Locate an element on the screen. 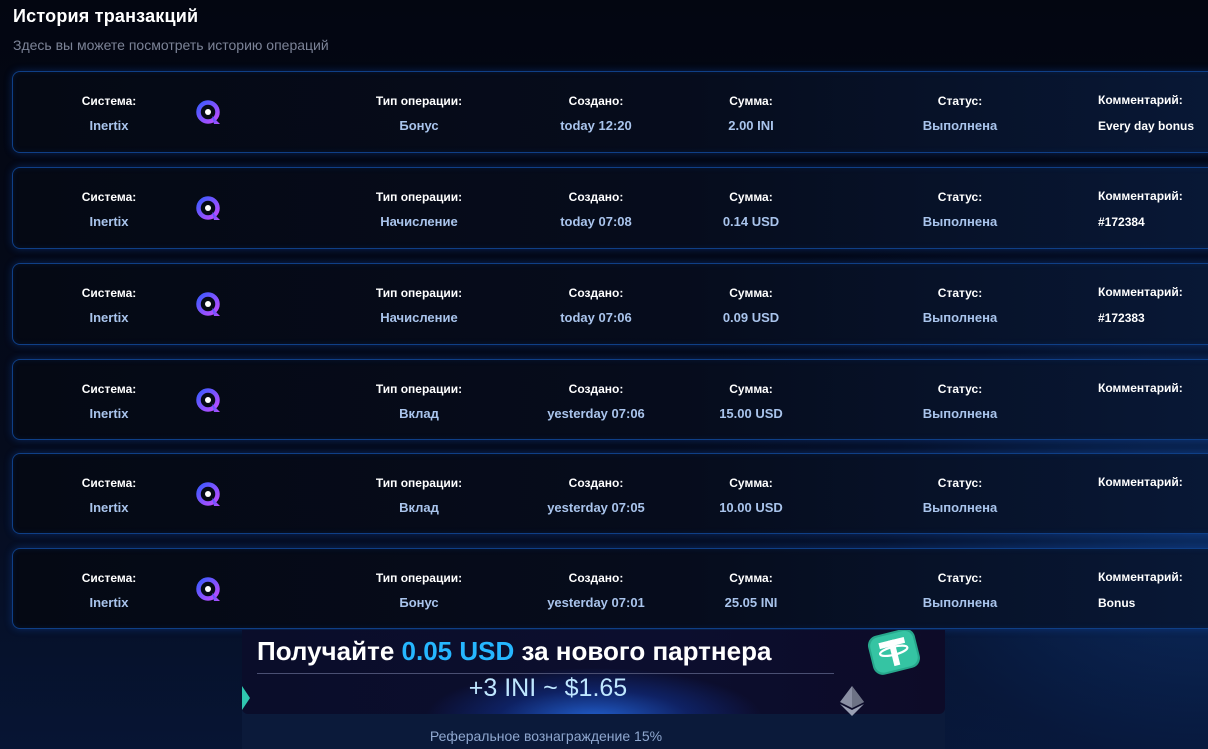 The width and height of the screenshot is (1208, 749). created-cell: Создано: yesterday 07:06 is located at coordinates (596, 401).